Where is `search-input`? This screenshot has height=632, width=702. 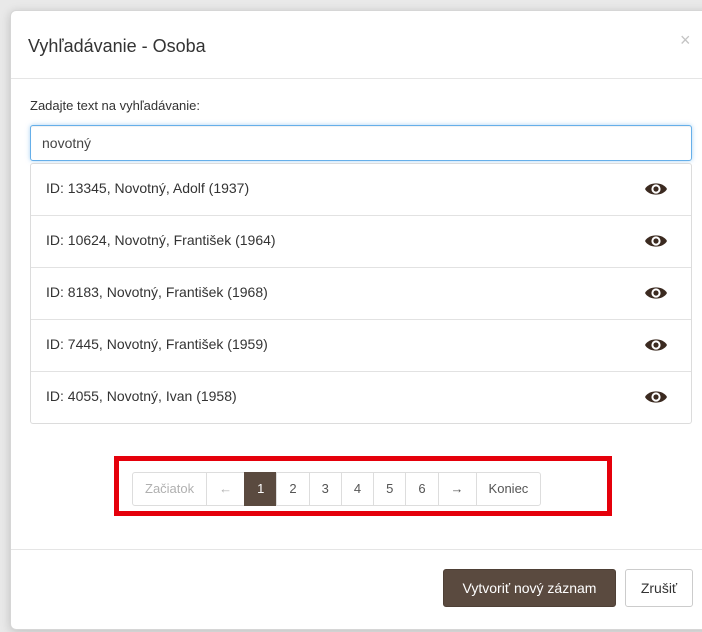
search-input is located at coordinates (361, 143).